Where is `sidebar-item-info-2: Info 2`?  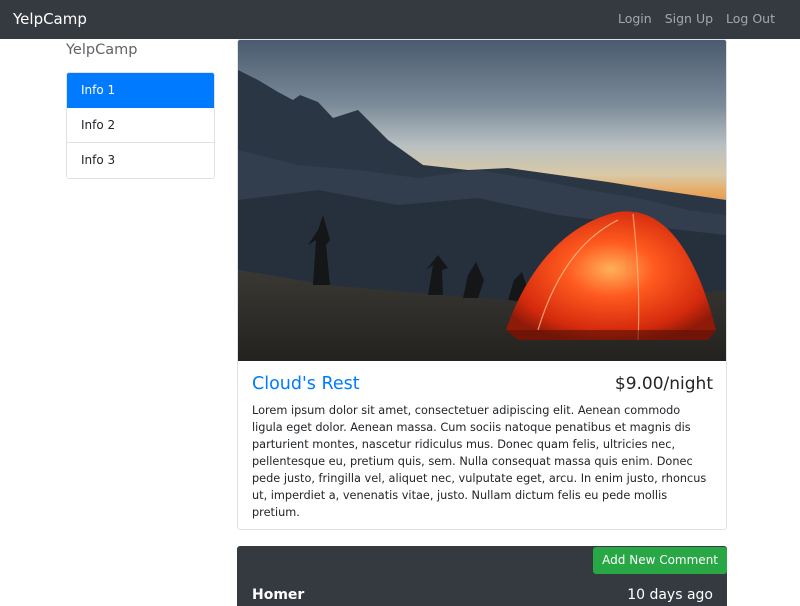 sidebar-item-info-2: Info 2 is located at coordinates (140, 125).